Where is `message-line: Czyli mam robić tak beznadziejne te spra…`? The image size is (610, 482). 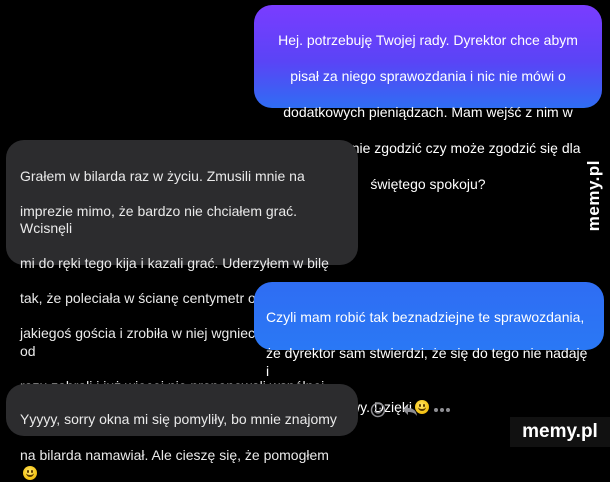 message-line: Czyli mam robić tak beznadziejne te spra… is located at coordinates (425, 317).